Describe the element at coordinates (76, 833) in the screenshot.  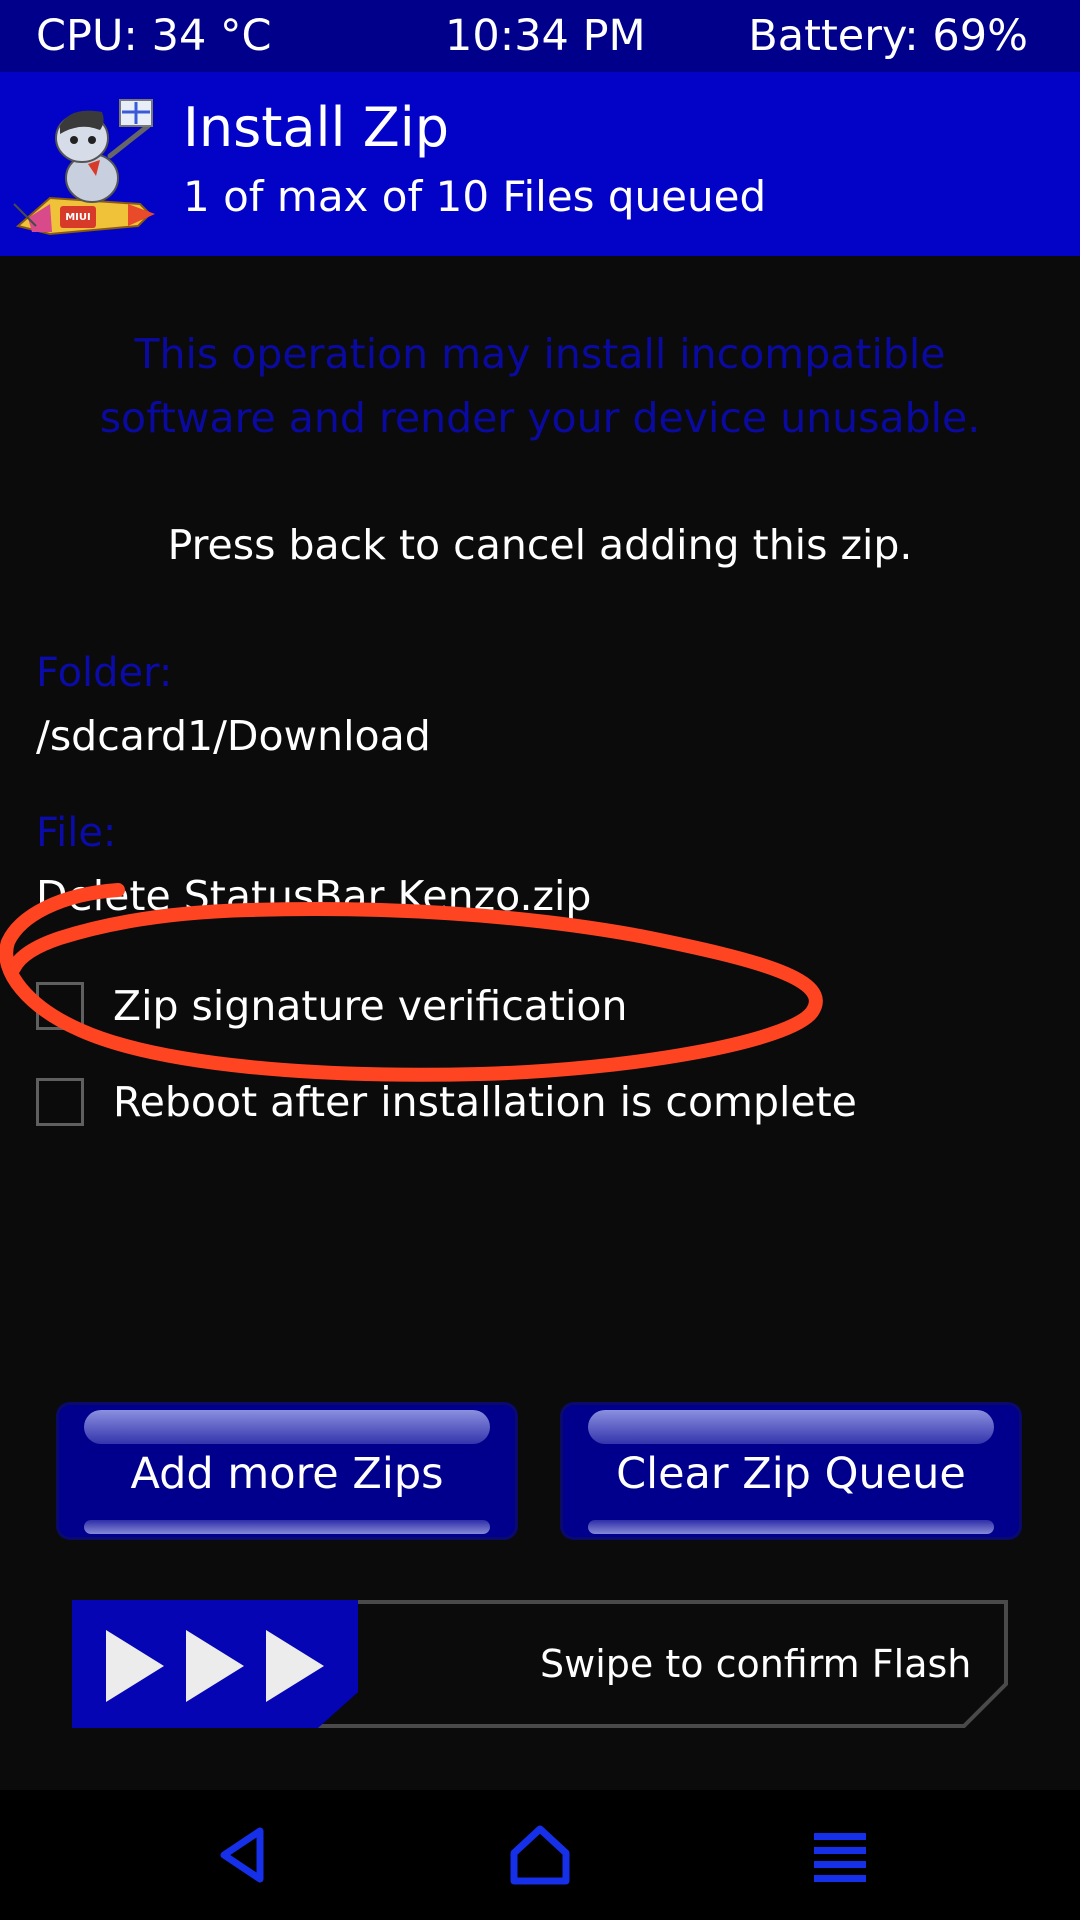
I see `file-label: File:` at that location.